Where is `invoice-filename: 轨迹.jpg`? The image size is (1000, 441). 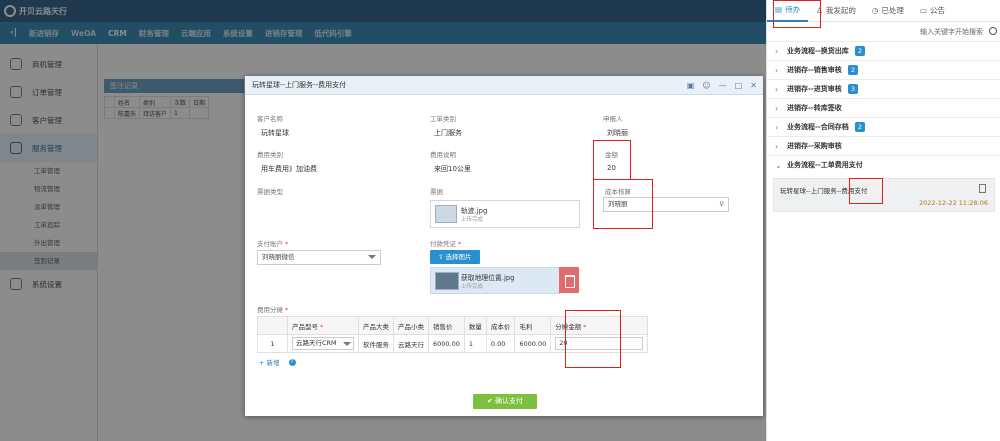
invoice-filename: 轨迹.jpg is located at coordinates (474, 211).